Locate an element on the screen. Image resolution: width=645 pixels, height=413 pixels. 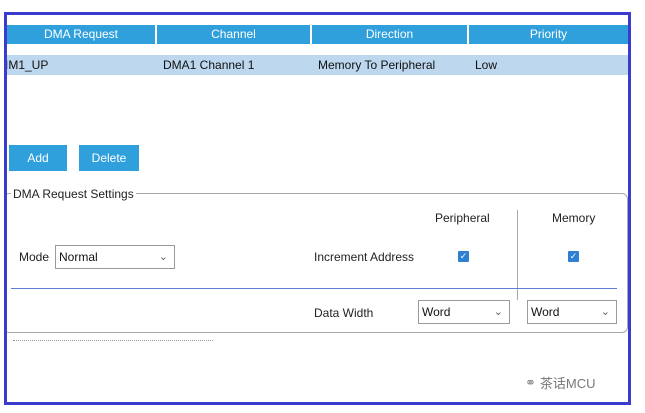
watermark: ⚭ 茶话MCU is located at coordinates (560, 382).